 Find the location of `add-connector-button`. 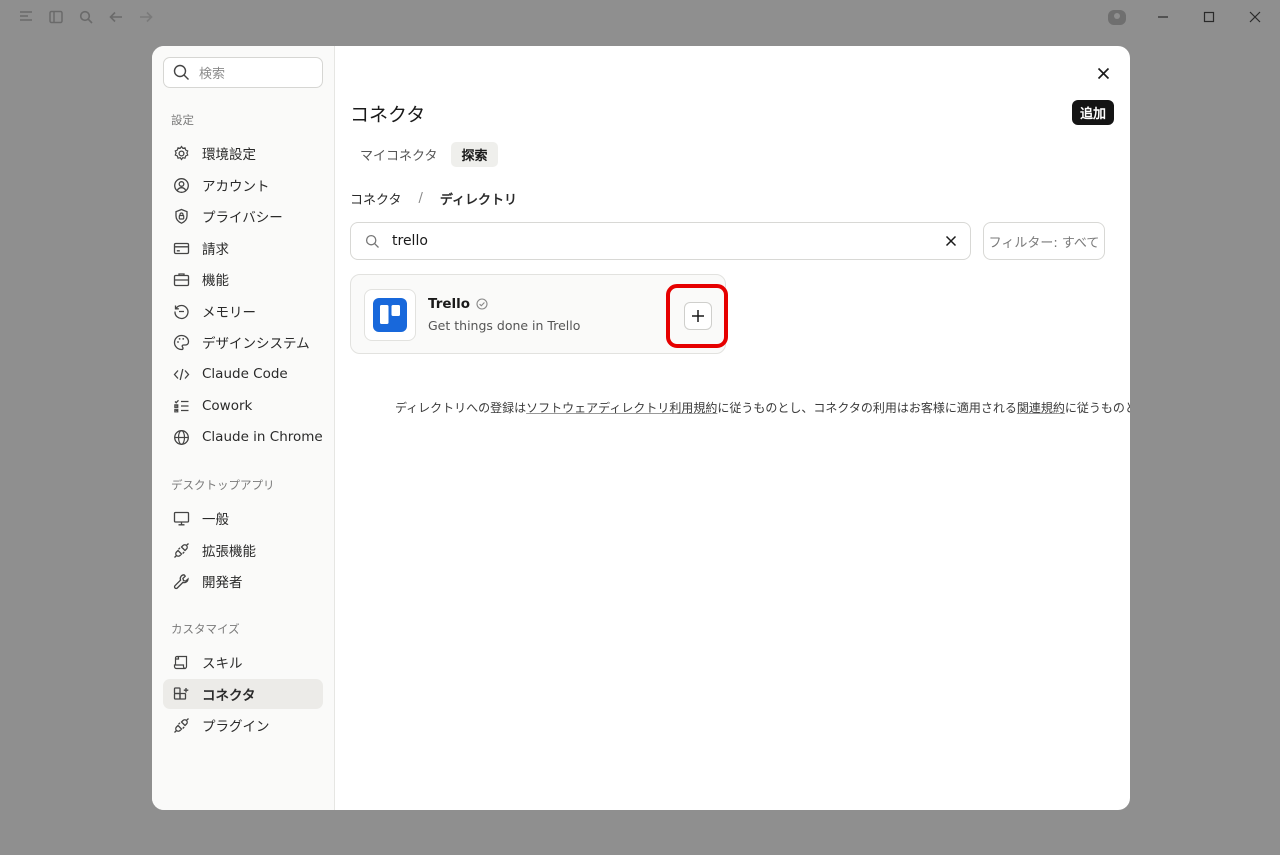

add-connector-button is located at coordinates (698, 316).